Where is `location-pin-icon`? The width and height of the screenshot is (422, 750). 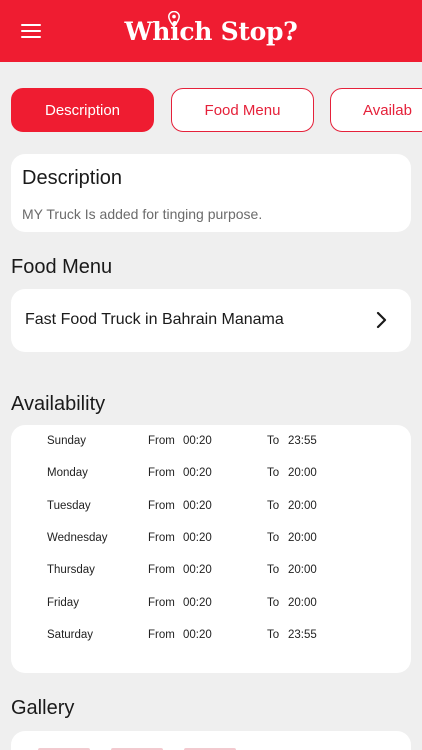
location-pin-icon is located at coordinates (173, 18).